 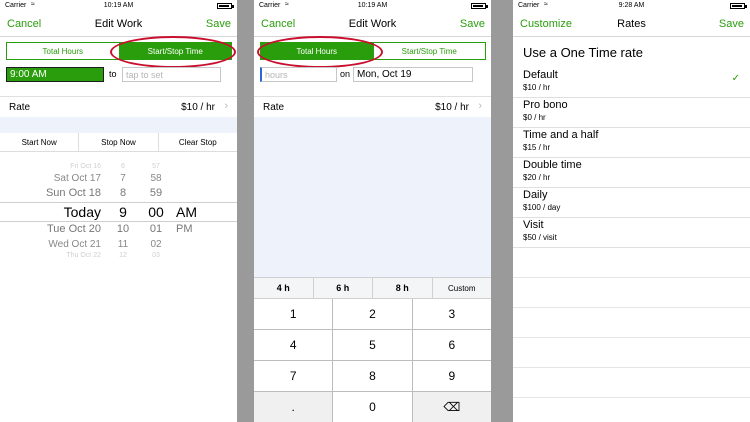 I want to click on segment-start-stop-time: Start/Stop Time, so click(x=429, y=51).